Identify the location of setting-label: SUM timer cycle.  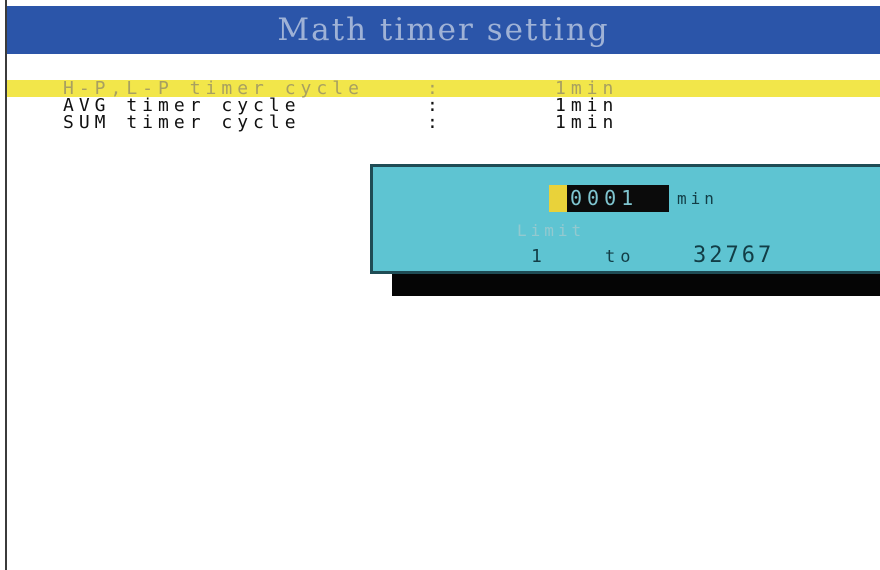
(182, 122).